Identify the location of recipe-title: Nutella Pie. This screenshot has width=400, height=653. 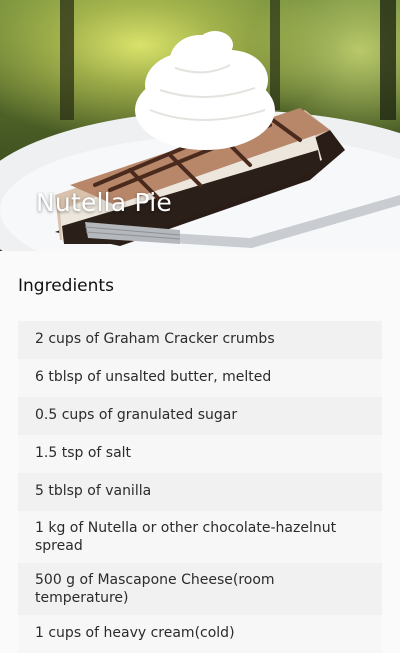
(104, 202).